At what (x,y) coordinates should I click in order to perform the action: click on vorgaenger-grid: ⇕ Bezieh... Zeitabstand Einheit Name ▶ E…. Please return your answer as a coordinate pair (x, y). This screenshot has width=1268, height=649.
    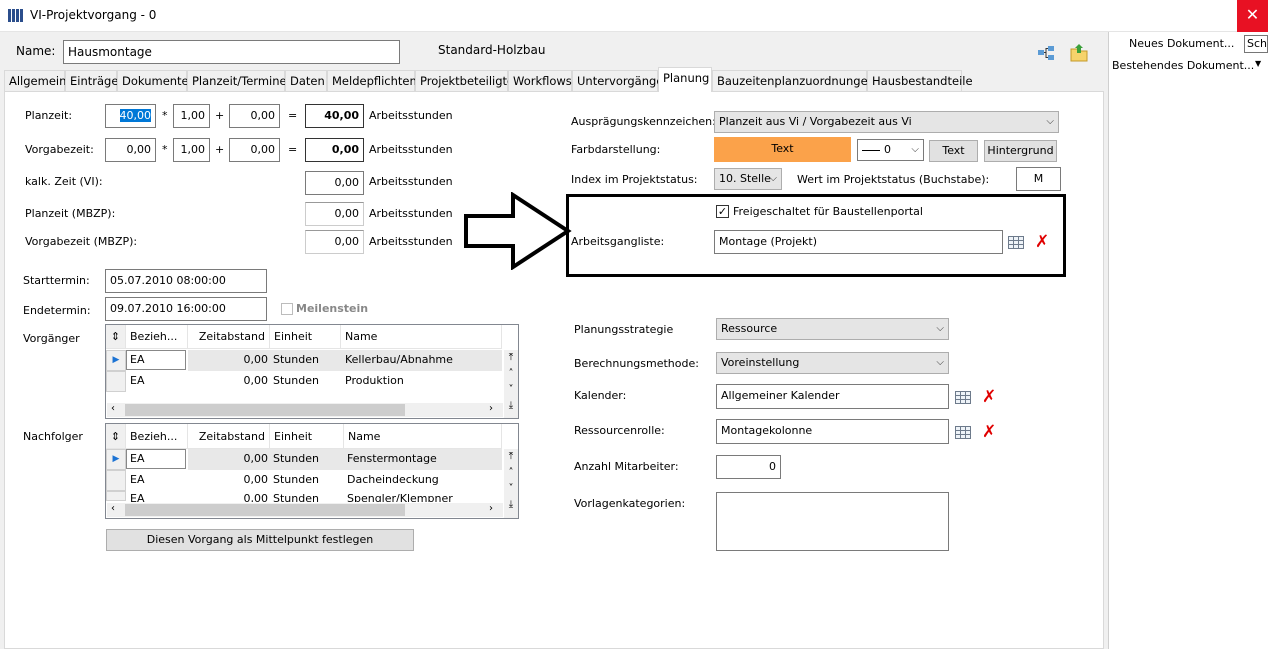
    Looking at the image, I should click on (312, 371).